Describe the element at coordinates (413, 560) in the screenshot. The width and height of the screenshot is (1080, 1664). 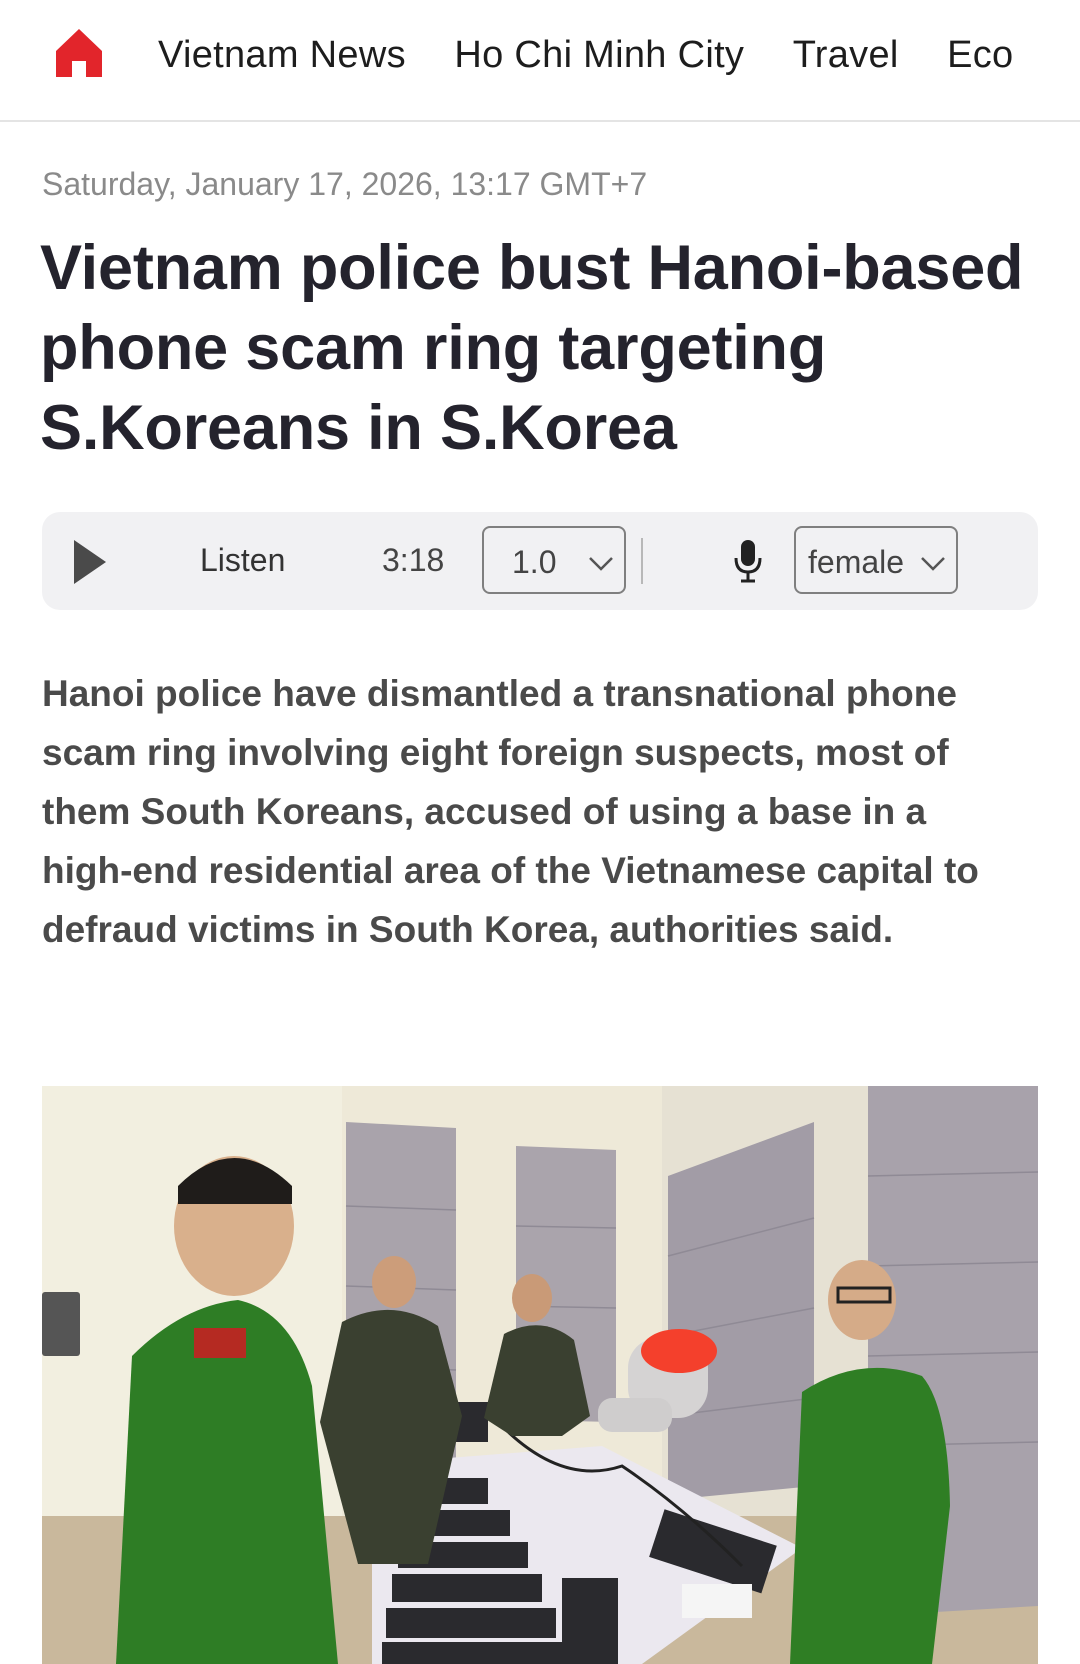
I see `audio-duration: 3:18` at that location.